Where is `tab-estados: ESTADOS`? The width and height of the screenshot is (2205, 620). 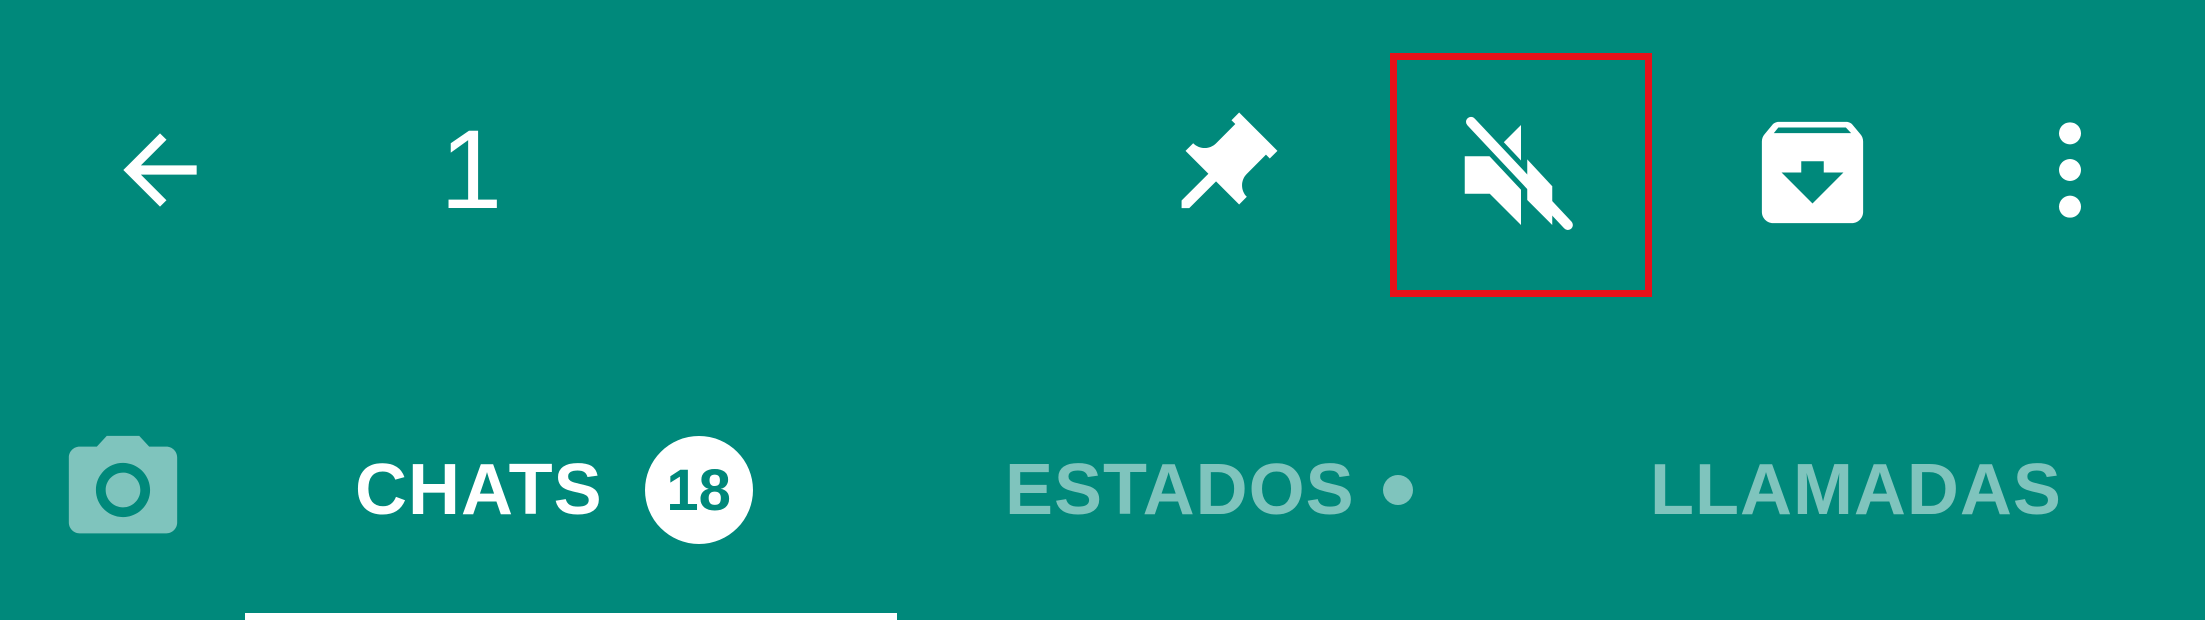 tab-estados: ESTADOS is located at coordinates (1209, 490).